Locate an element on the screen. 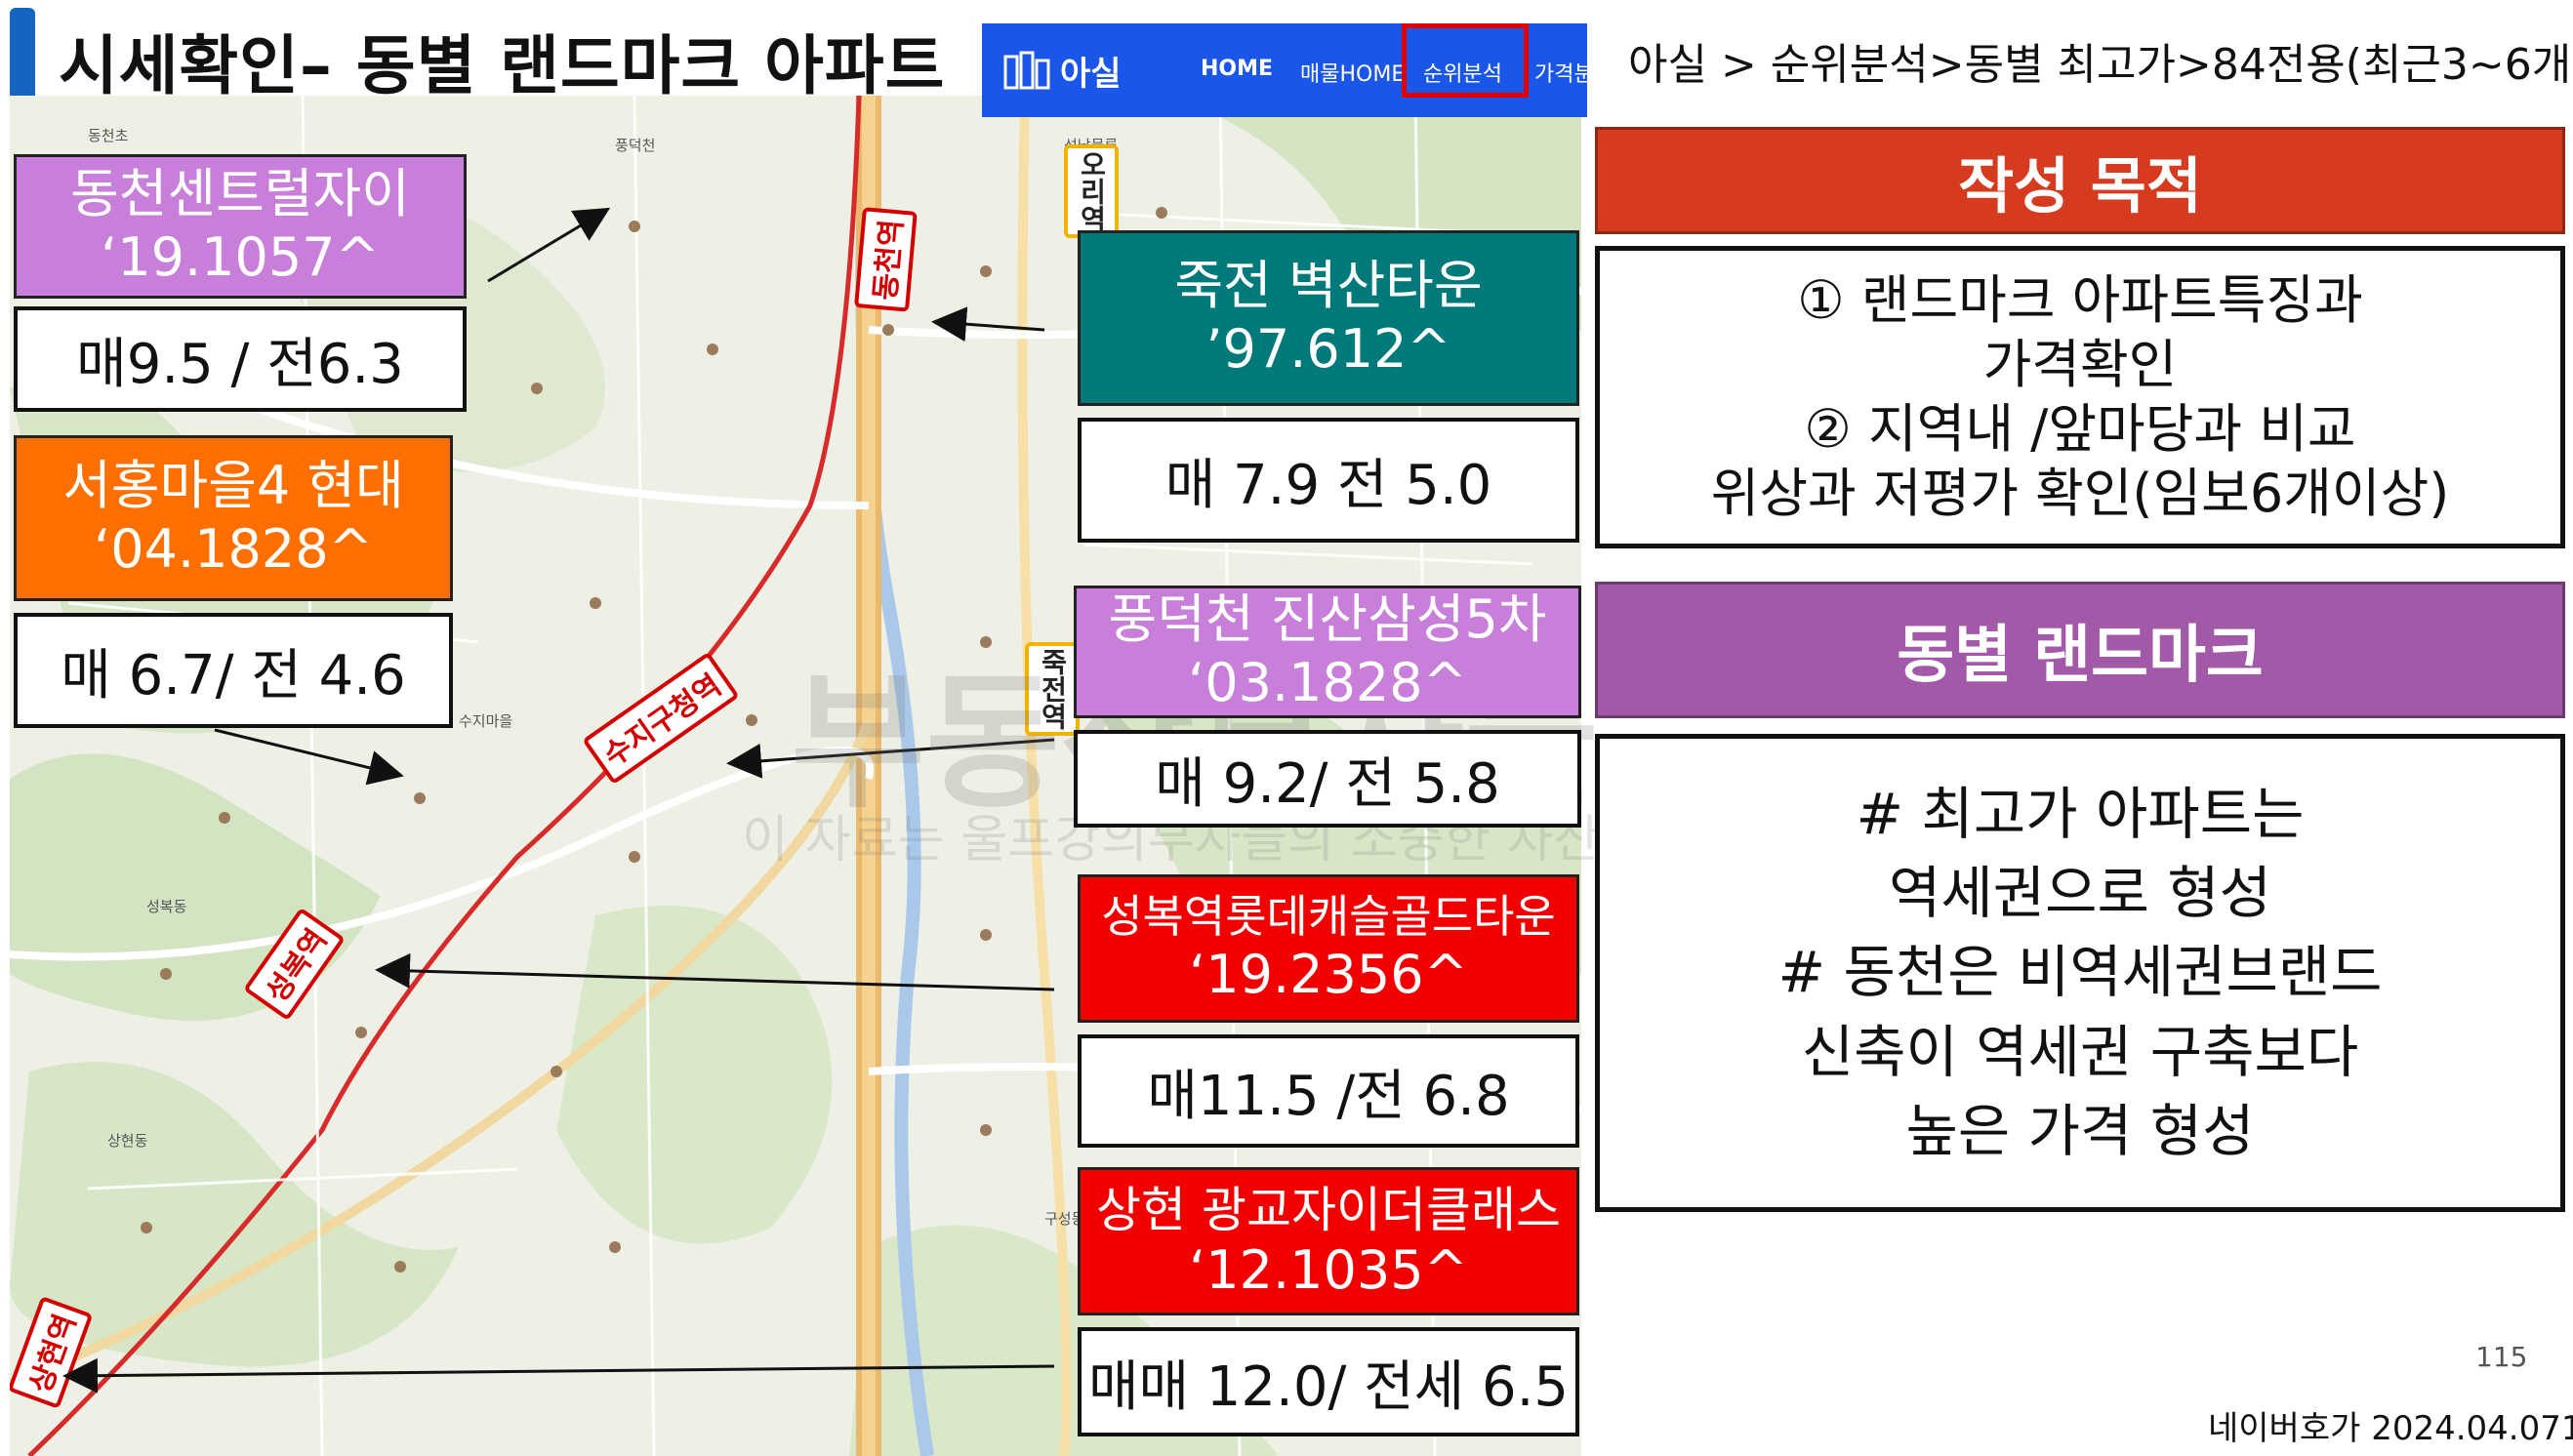 The height and width of the screenshot is (1456, 2573). building-icon is located at coordinates (1026, 70).